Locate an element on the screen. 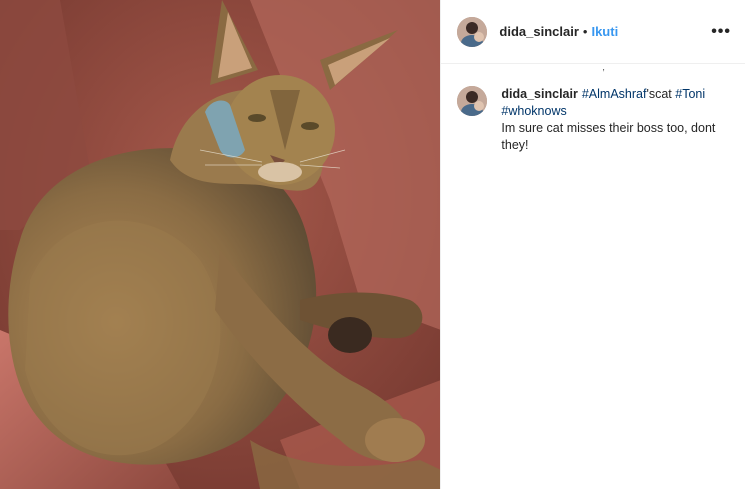  follow-button: Ikuti is located at coordinates (604, 31).